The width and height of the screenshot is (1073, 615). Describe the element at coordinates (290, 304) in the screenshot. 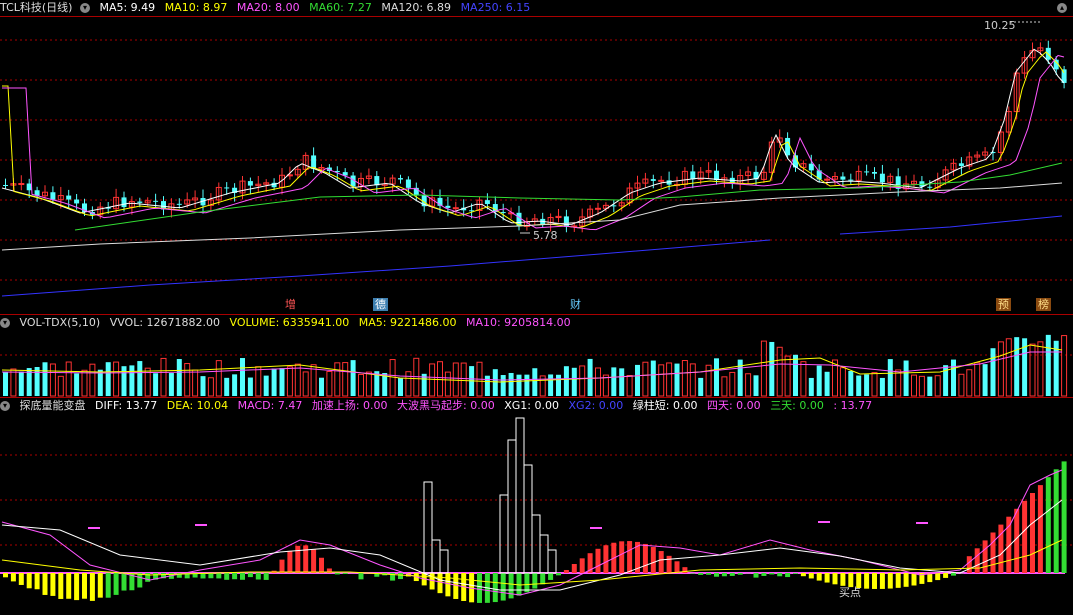

I see `marker-zeng: 增` at that location.